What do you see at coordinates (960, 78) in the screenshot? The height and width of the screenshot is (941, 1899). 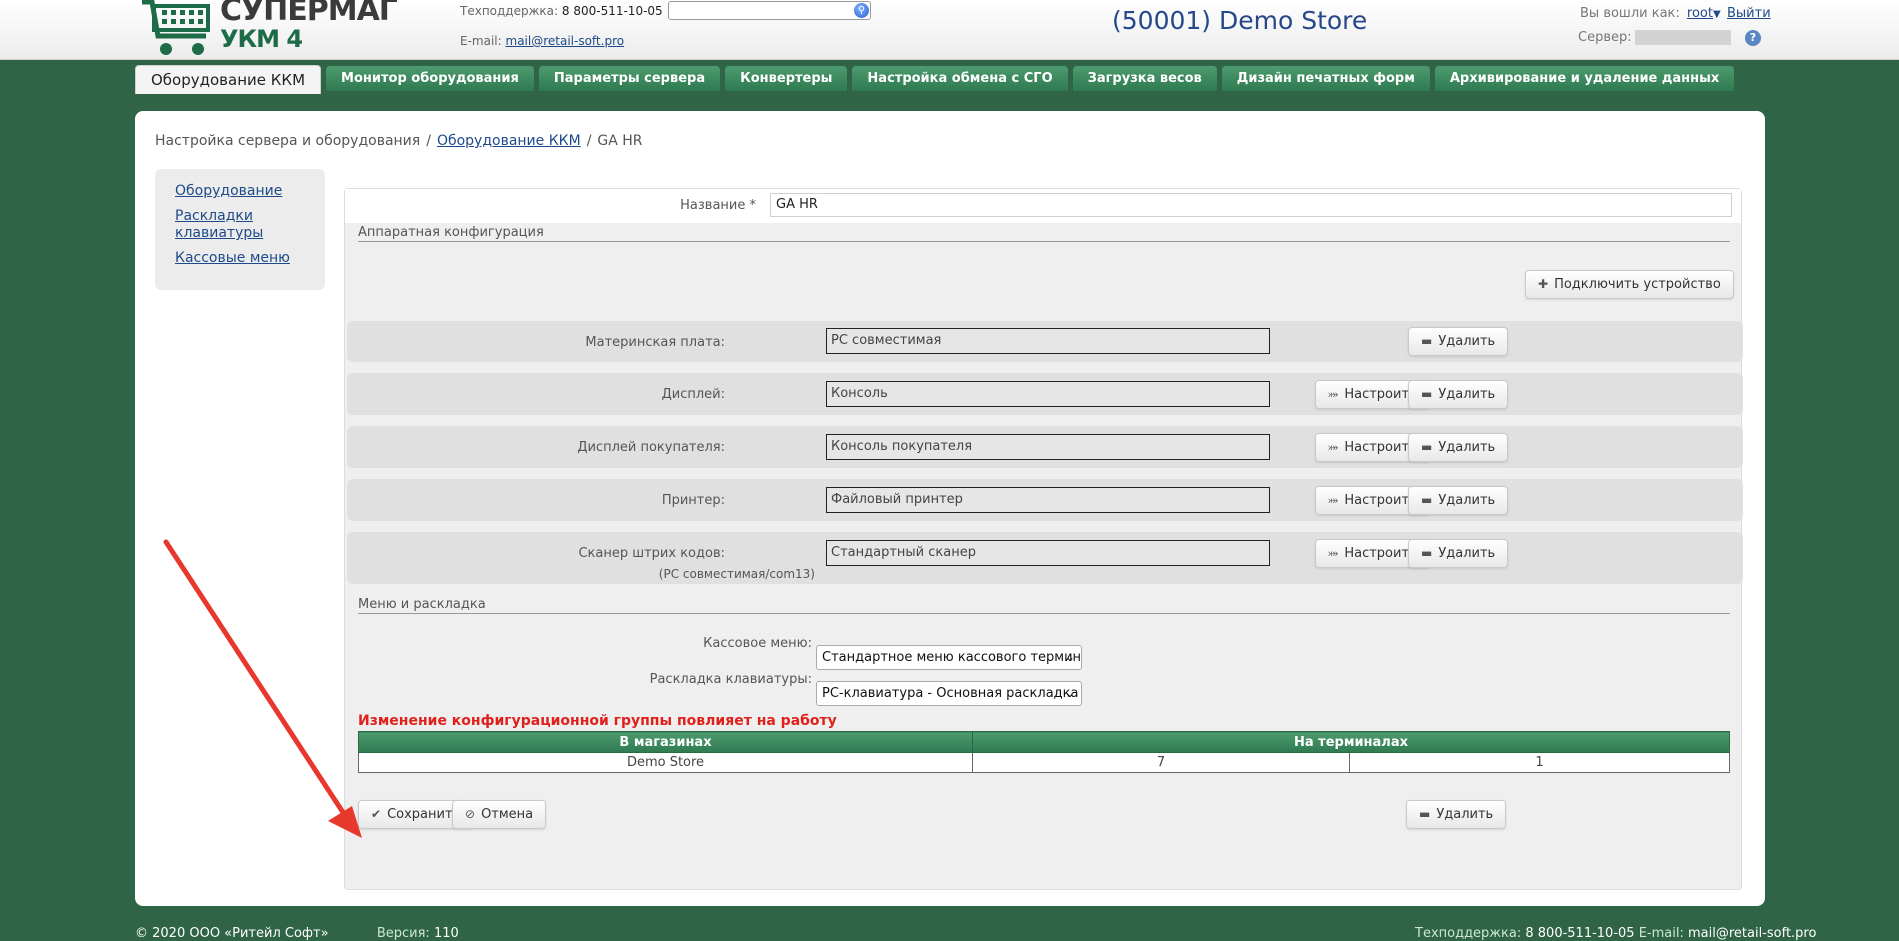 I see `tab-sgo-exchange: Настройка обмена с СГО` at bounding box center [960, 78].